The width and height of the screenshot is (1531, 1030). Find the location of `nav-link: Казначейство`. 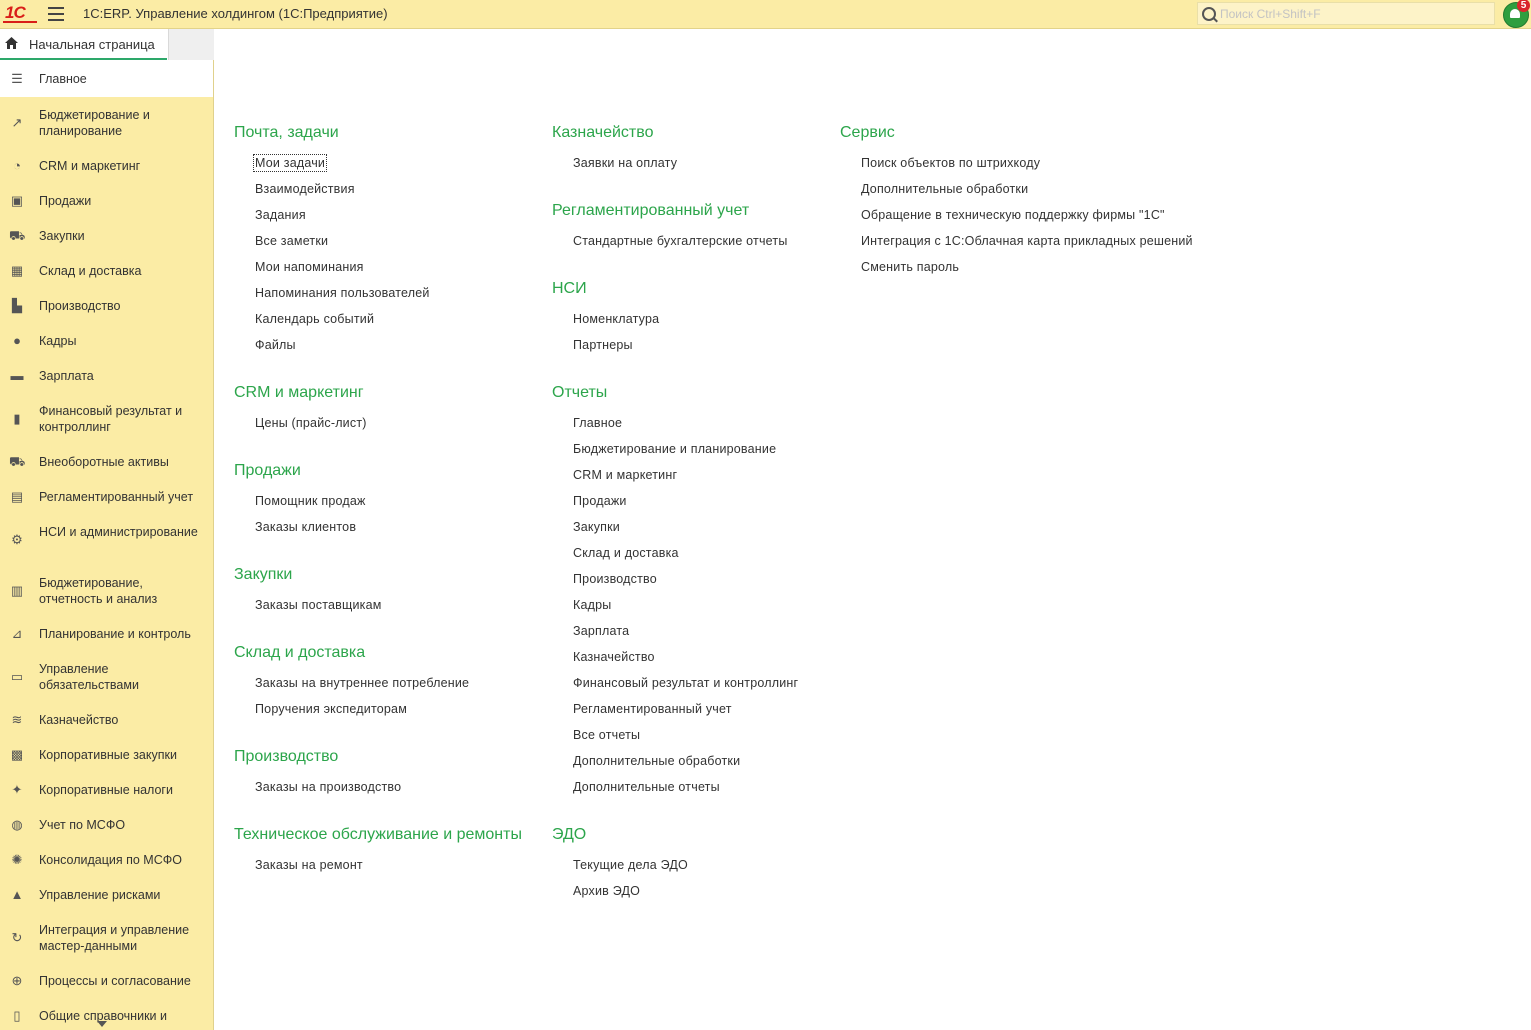

nav-link: Казначейство is located at coordinates (614, 657).